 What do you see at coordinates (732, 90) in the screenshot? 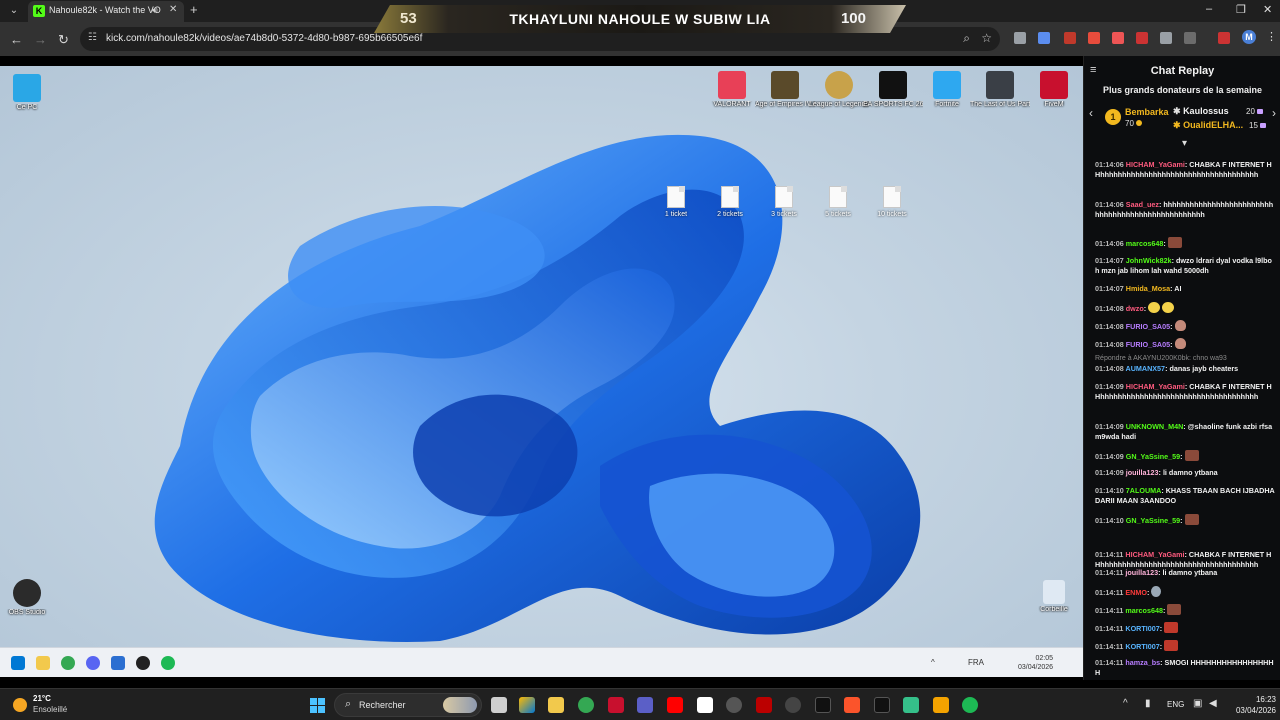
I see `desktop-icon-valorant: VALORANT` at bounding box center [732, 90].